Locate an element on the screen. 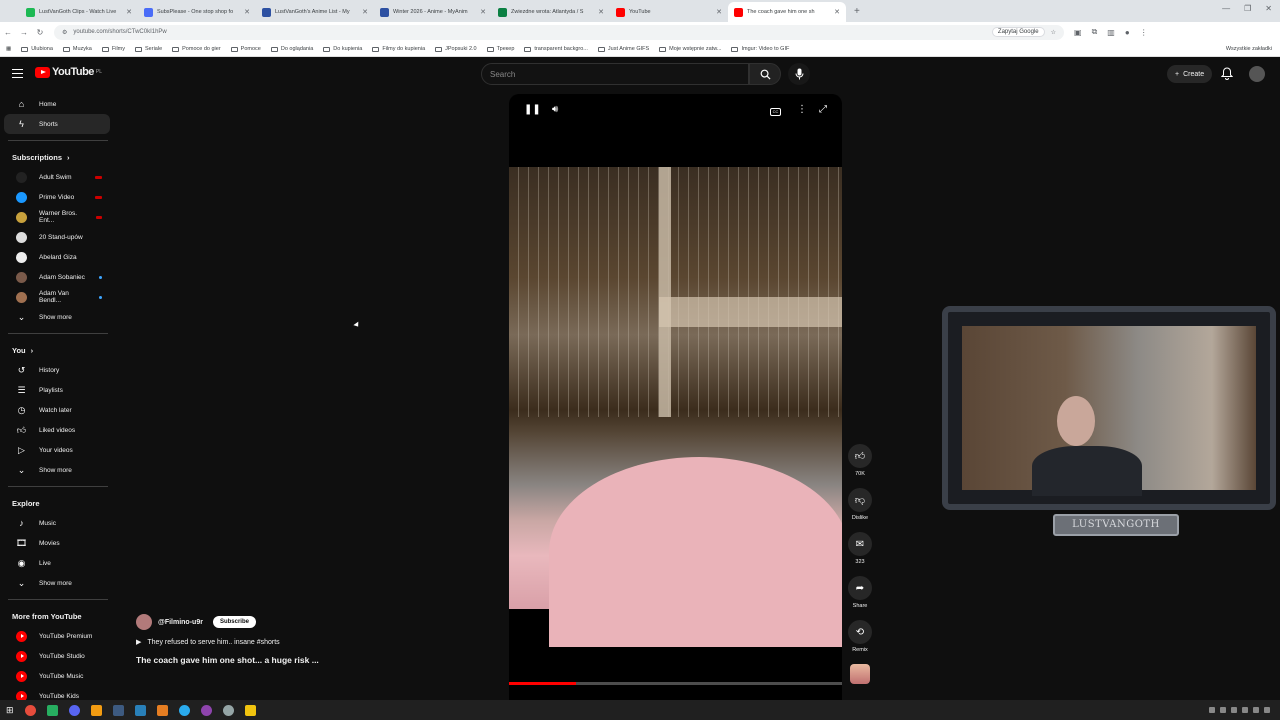  remix-thumbnail is located at coordinates (860, 674).